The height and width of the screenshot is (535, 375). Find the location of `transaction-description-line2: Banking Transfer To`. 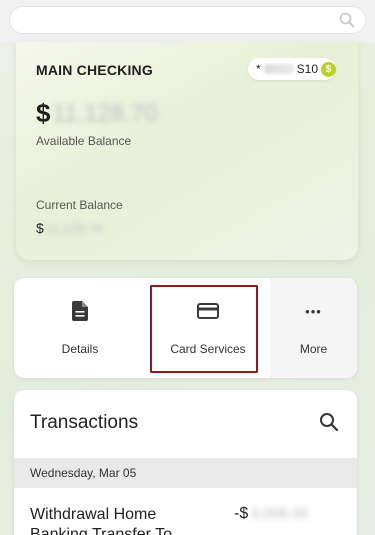

transaction-description-line2: Banking Transfer To is located at coordinates (101, 530).